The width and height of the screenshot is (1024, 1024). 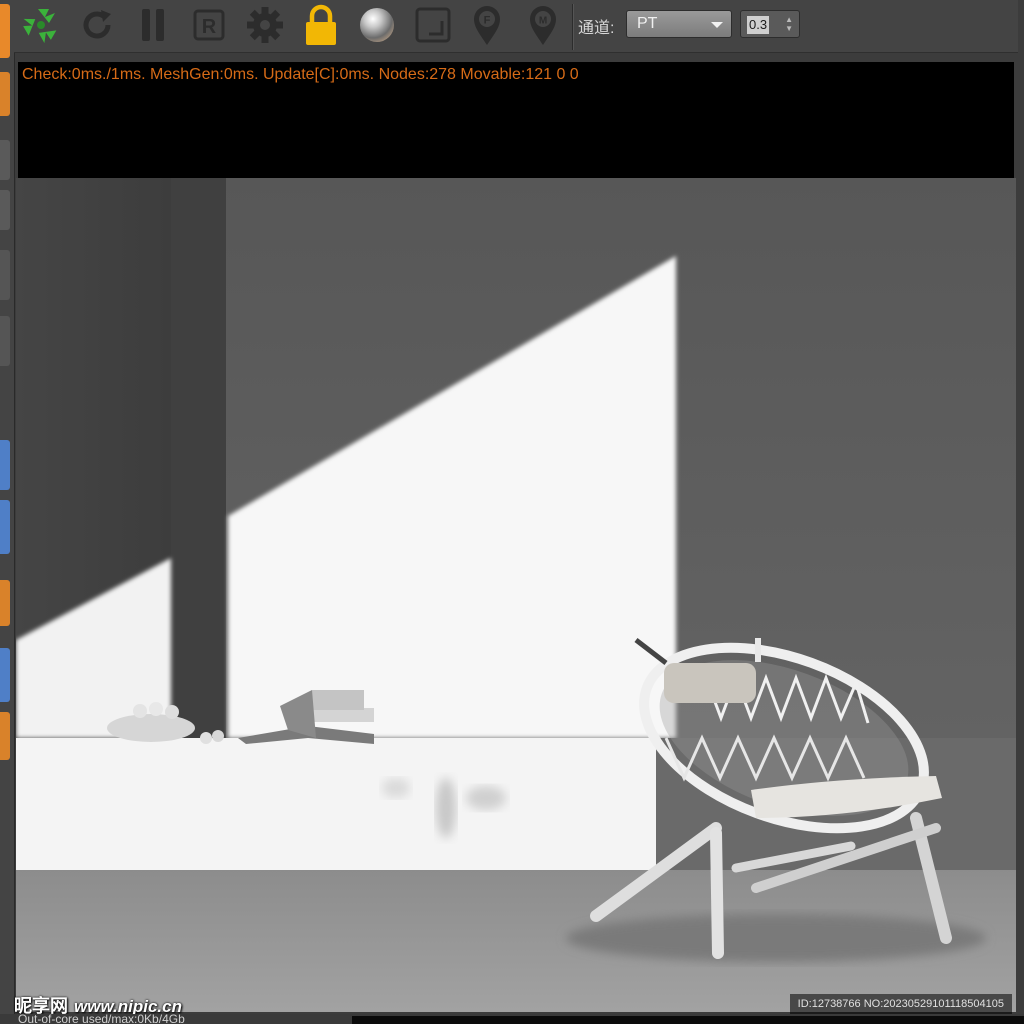 I want to click on toolbar-separator, so click(x=572, y=27).